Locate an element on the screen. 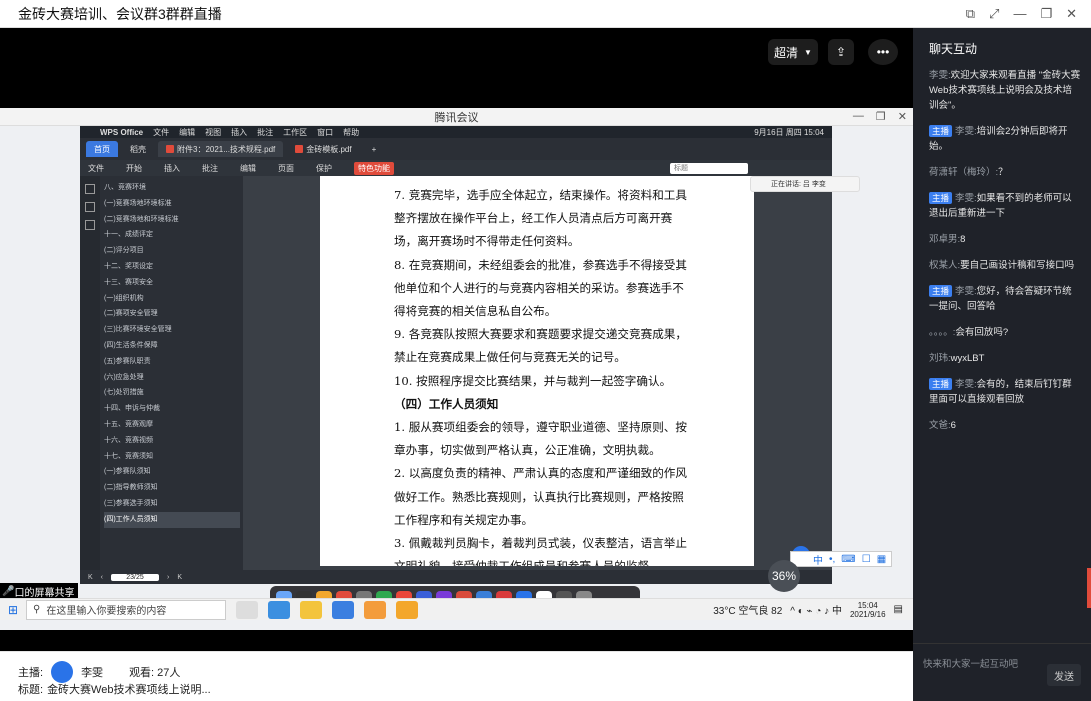 The width and height of the screenshot is (1091, 701). grid-icon: ▦ is located at coordinates (881, 559).